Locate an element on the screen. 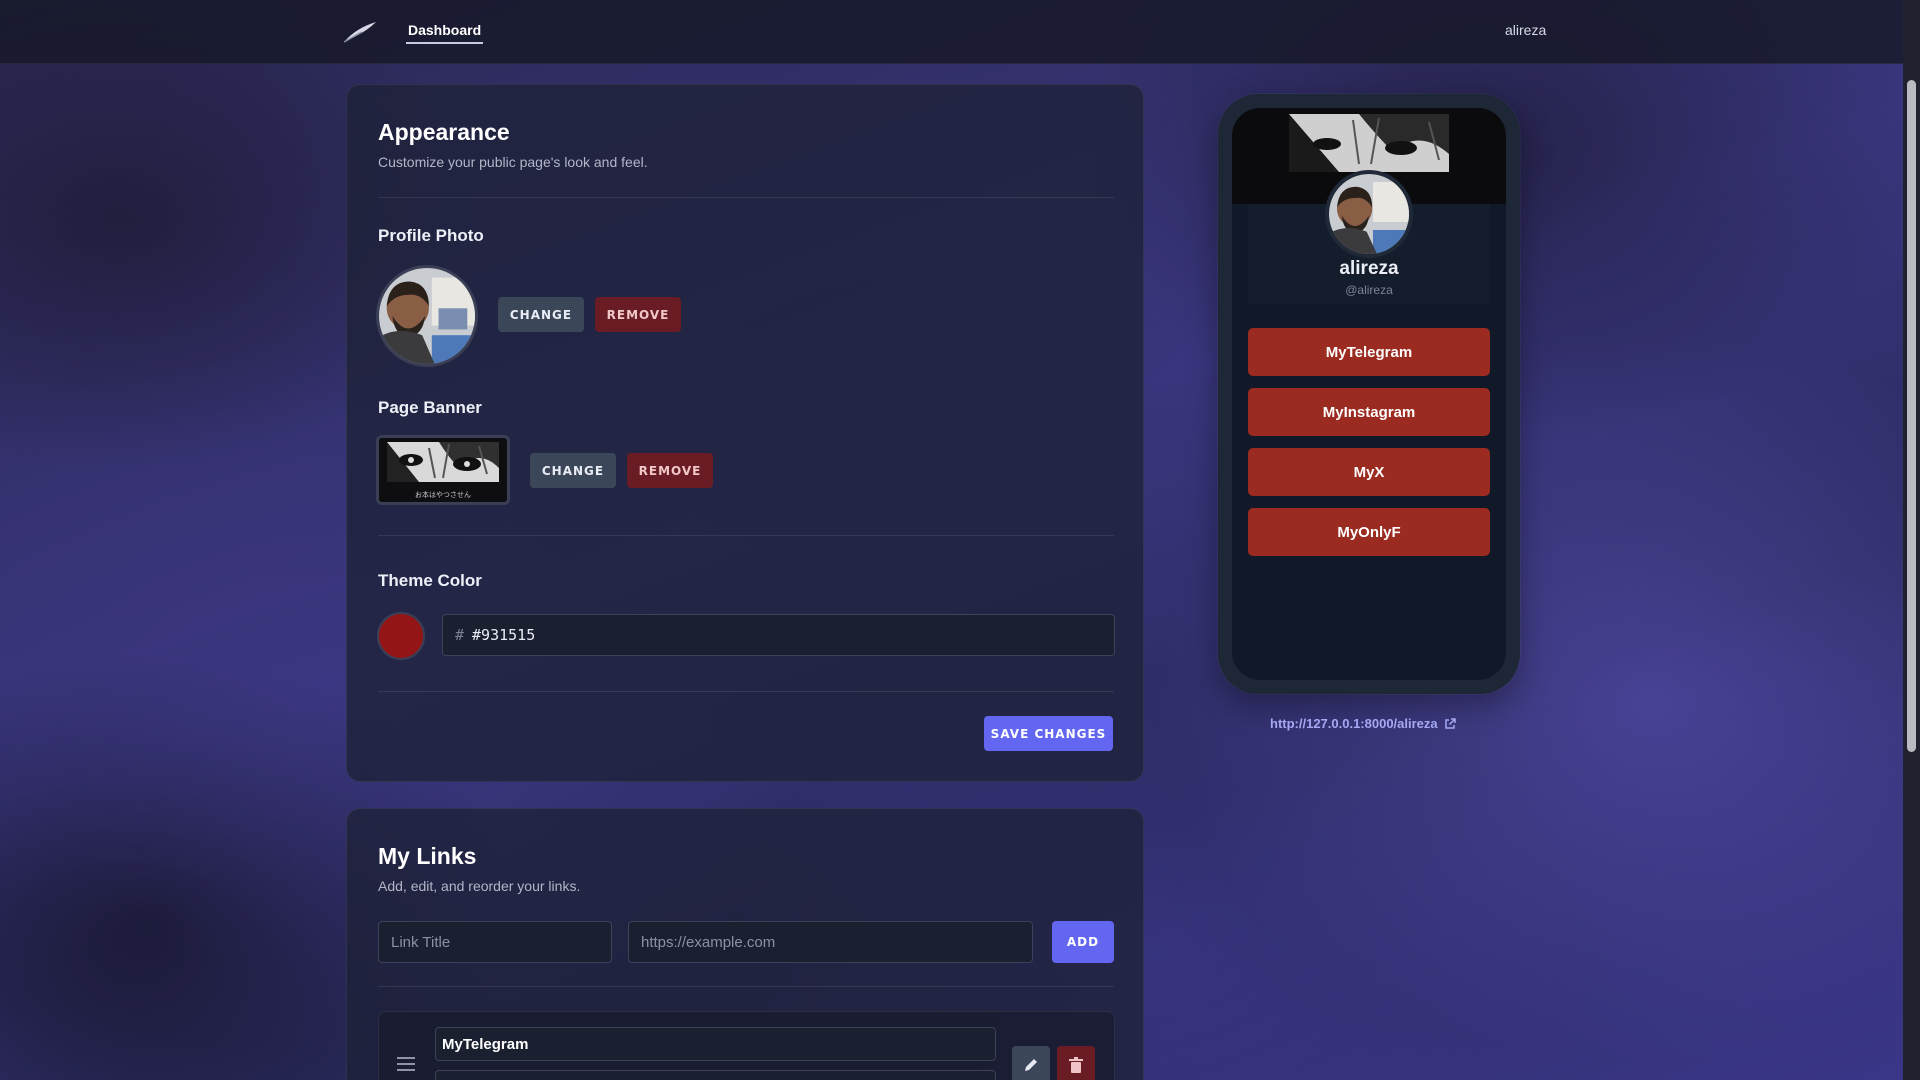 This screenshot has height=1080, width=1920. public-url-link: http://127.0.0.1:8000/alireza is located at coordinates (1363, 723).